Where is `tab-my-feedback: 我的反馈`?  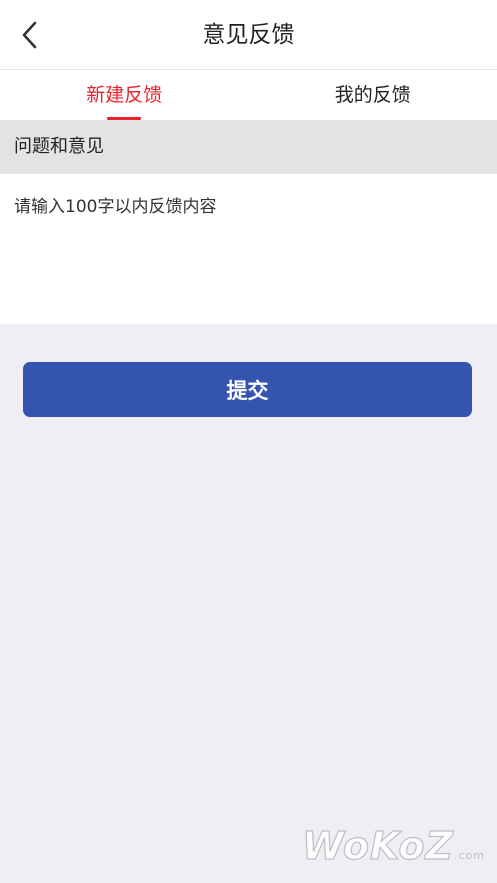 tab-my-feedback: 我的反馈 is located at coordinates (373, 95).